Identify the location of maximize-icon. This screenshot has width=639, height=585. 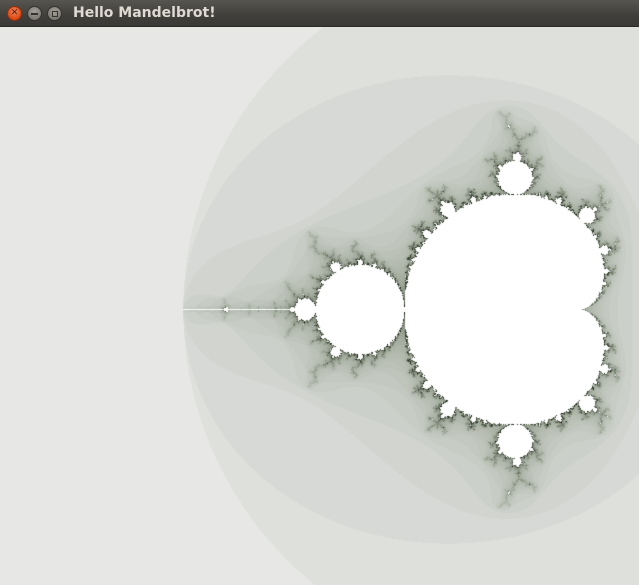
(54, 13).